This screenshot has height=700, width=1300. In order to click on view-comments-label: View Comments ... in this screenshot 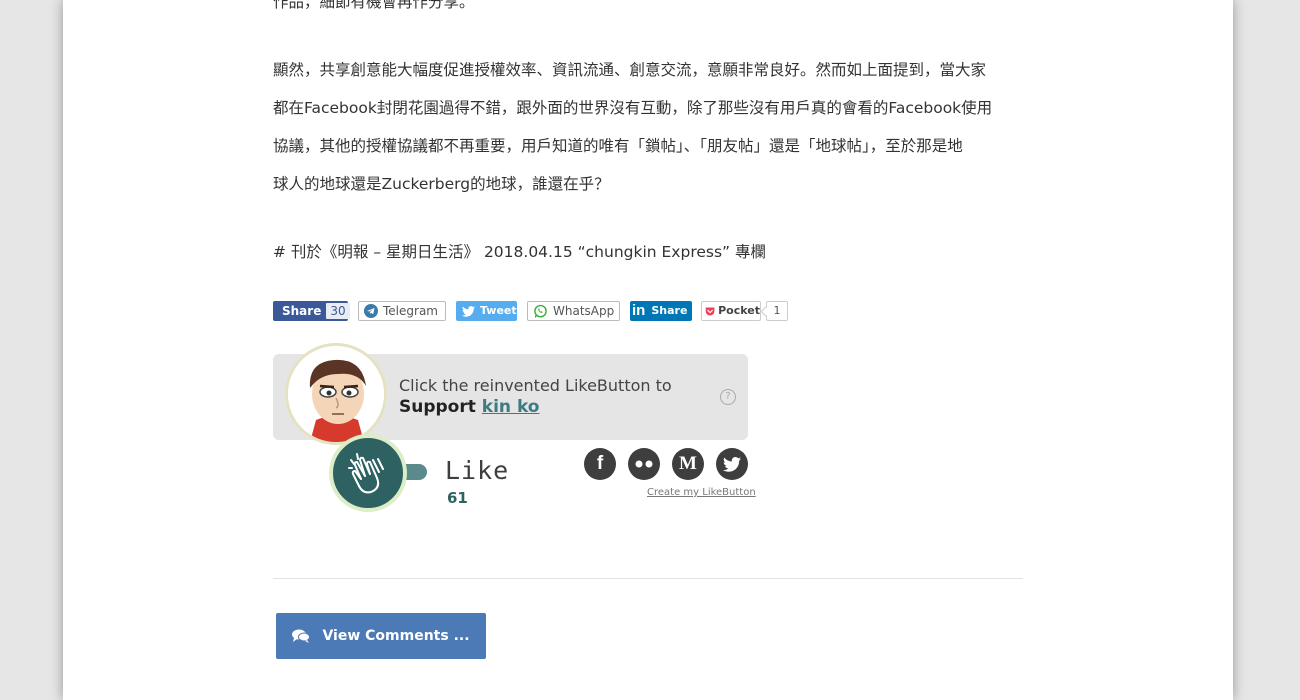, I will do `click(396, 636)`.